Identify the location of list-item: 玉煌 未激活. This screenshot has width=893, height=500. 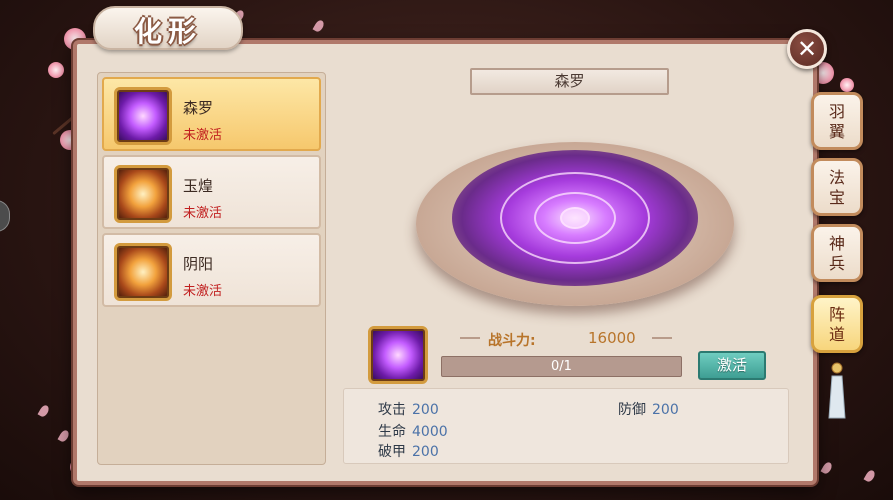
(211, 192).